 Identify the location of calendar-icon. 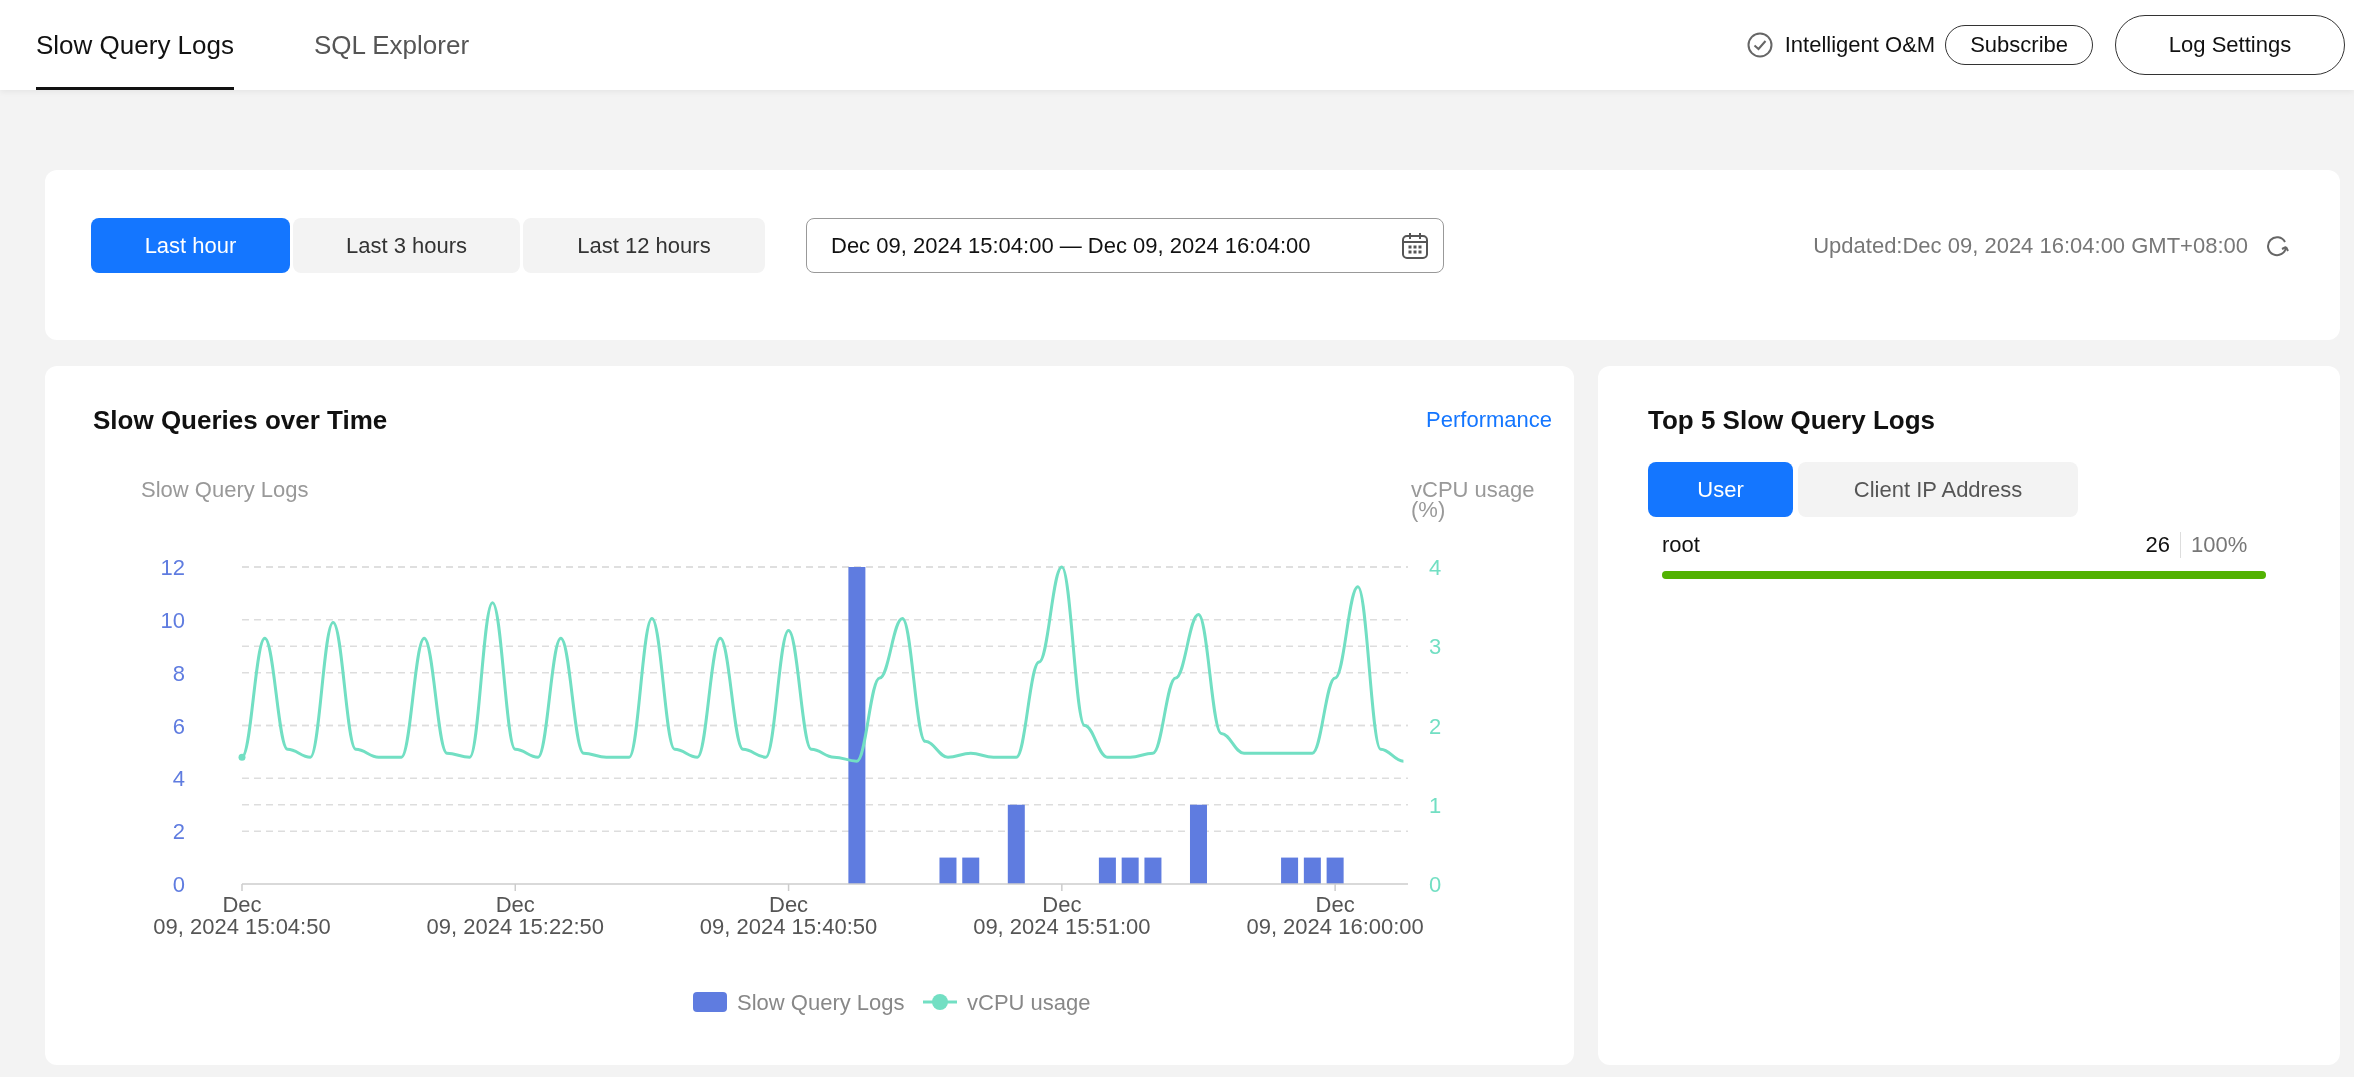
(1415, 245).